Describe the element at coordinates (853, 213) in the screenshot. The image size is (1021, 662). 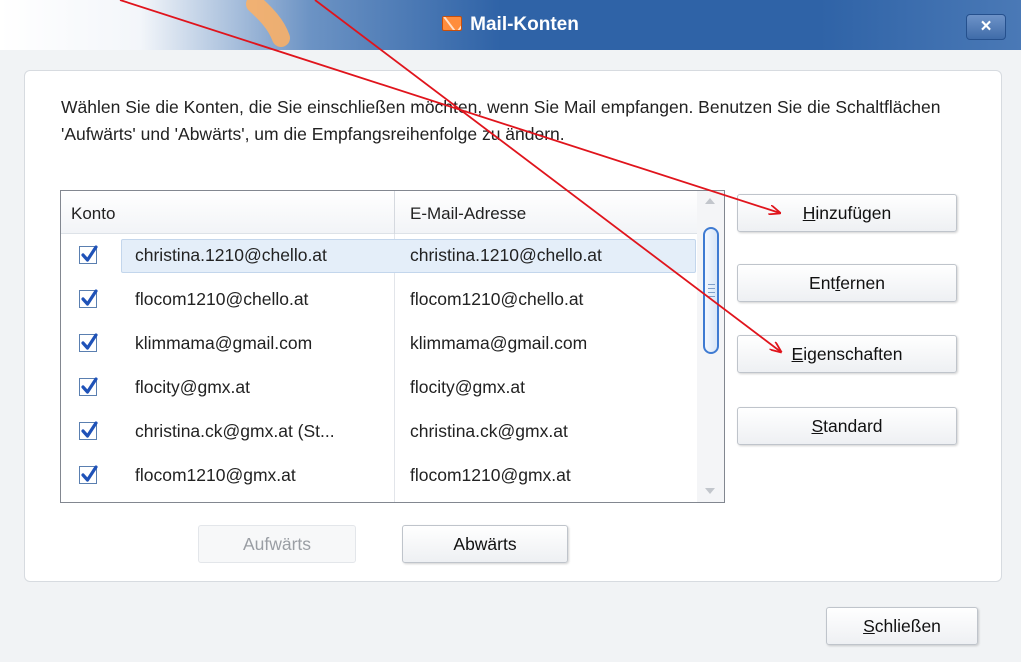
I see `button-label: inzufügen` at that location.